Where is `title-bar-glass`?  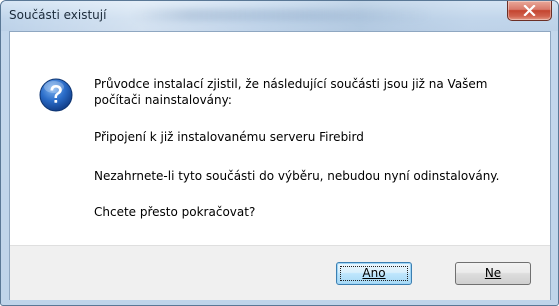 title-bar-glass is located at coordinates (281, 15).